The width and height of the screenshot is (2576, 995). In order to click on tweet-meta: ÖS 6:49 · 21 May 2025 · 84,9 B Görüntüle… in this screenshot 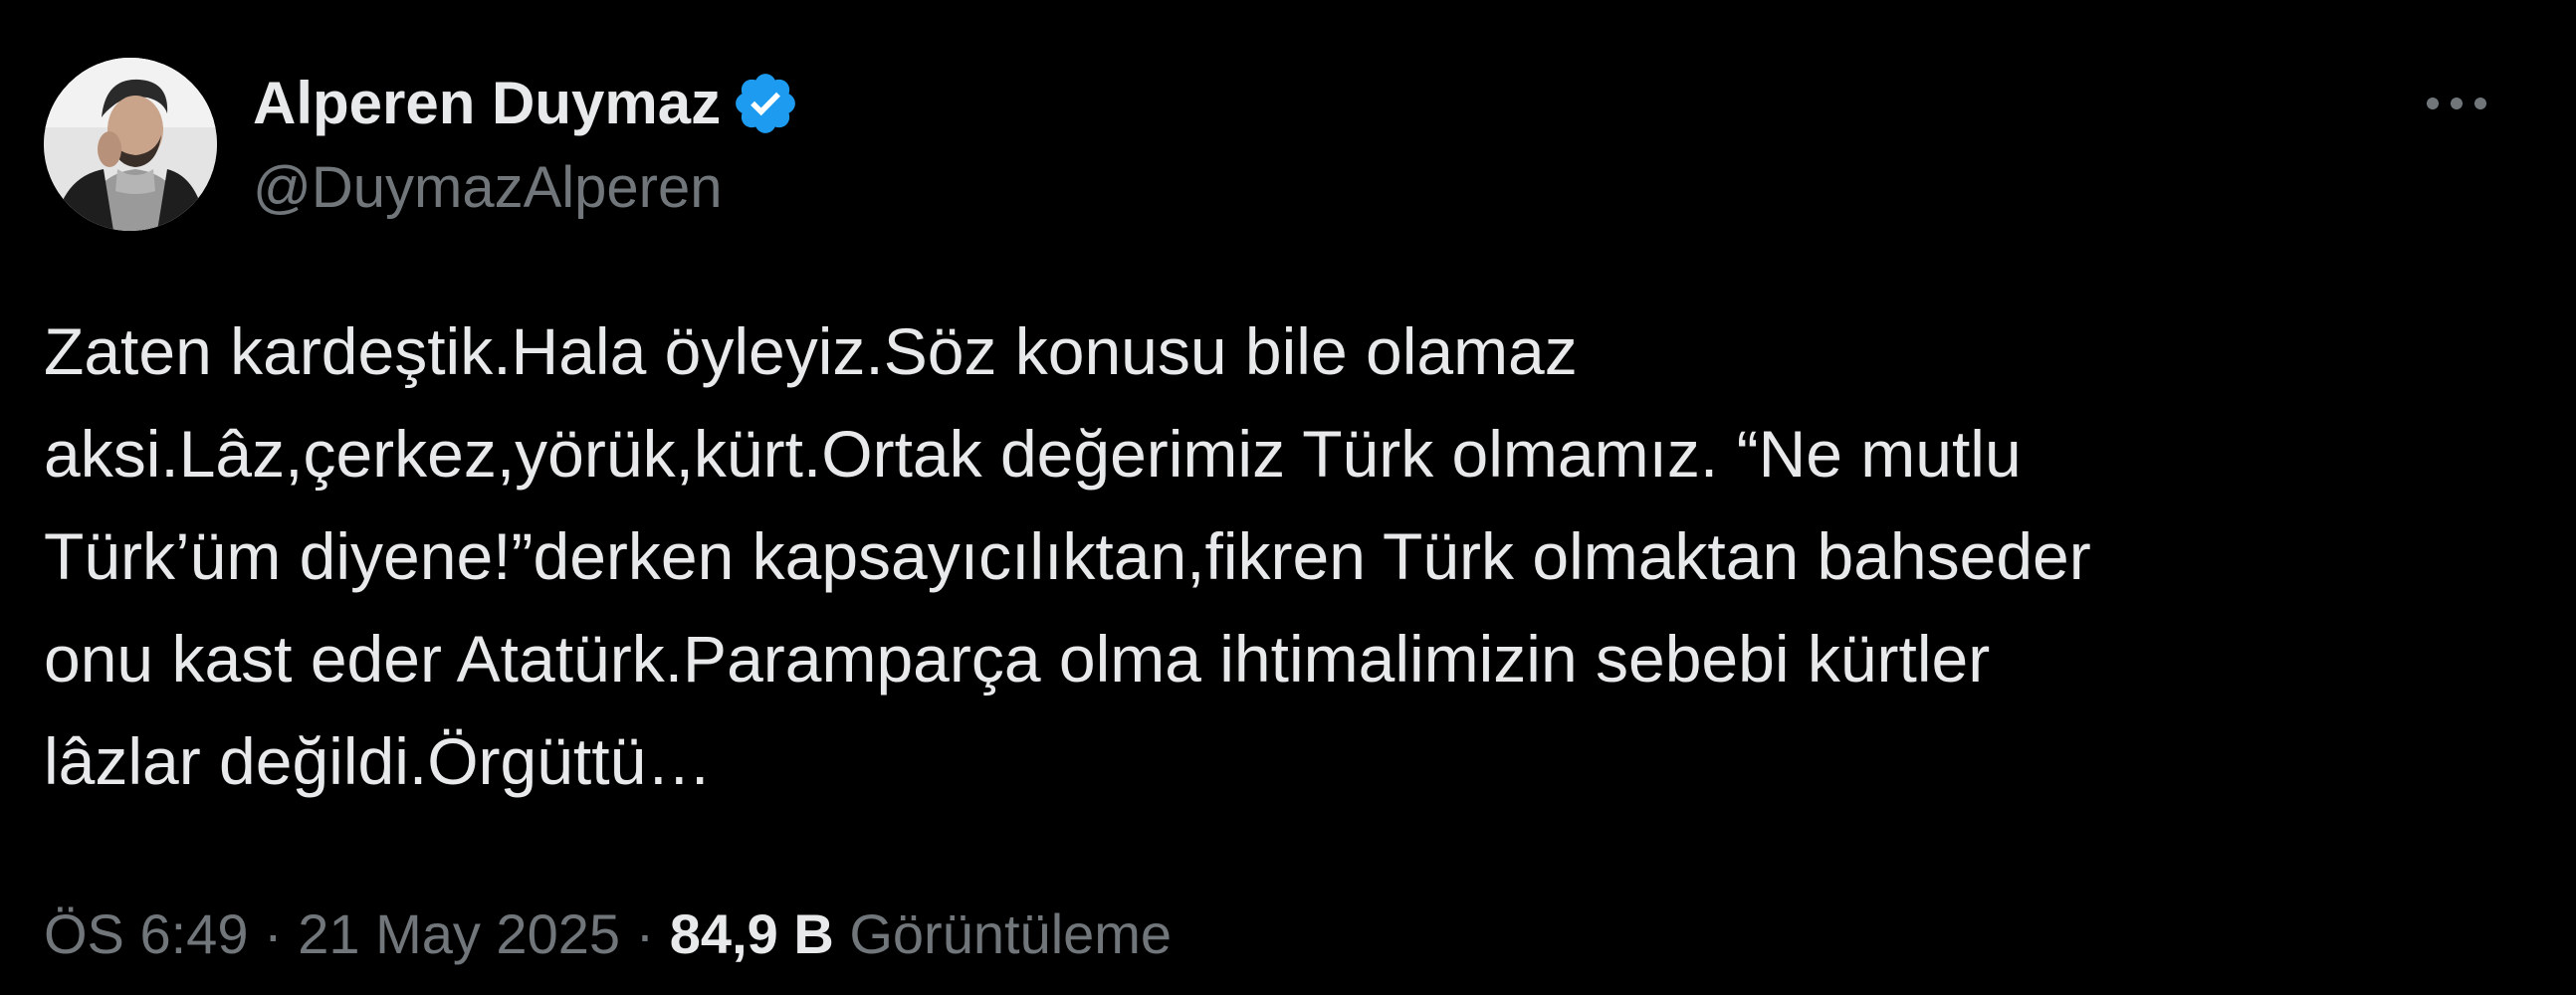, I will do `click(608, 934)`.